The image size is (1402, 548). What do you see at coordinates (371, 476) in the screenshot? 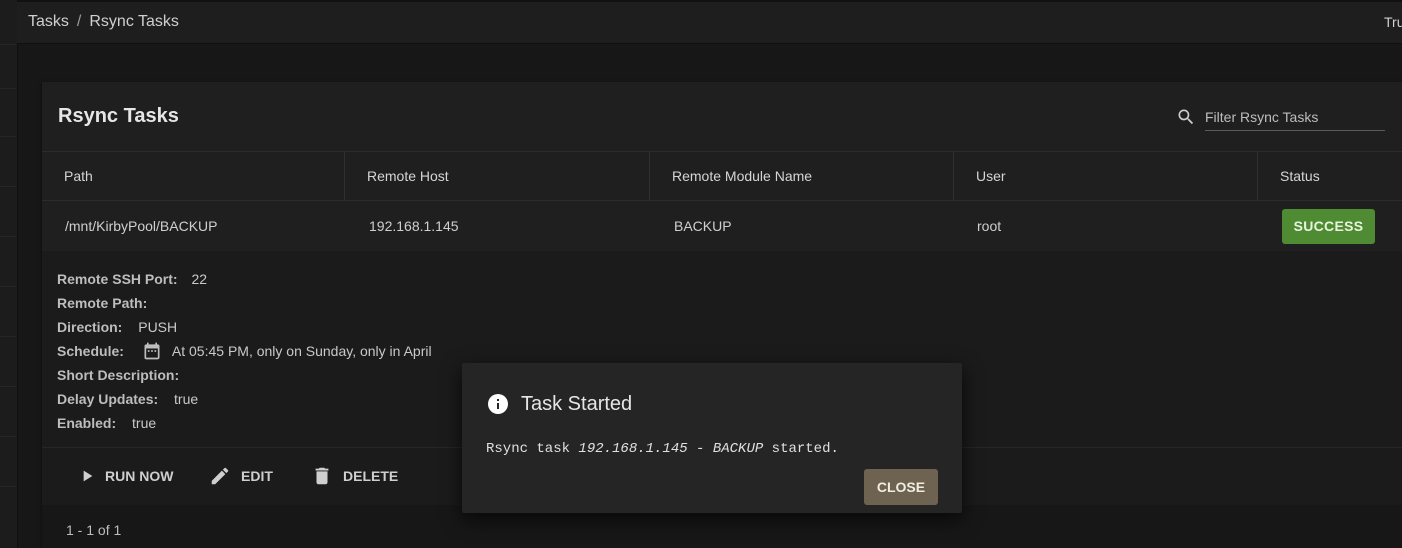
I see `delete-label: DELETE` at bounding box center [371, 476].